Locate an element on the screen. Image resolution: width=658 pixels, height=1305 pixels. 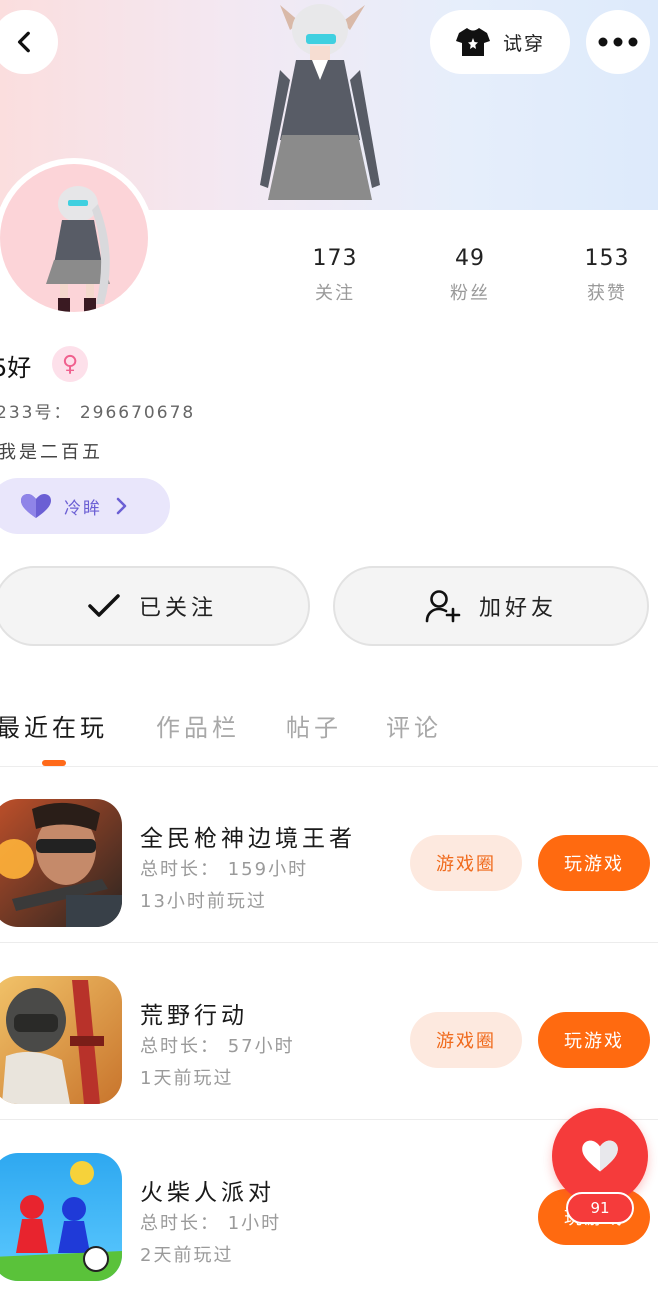
stat-fans: 49 粉丝 is located at coordinates (470, 275).